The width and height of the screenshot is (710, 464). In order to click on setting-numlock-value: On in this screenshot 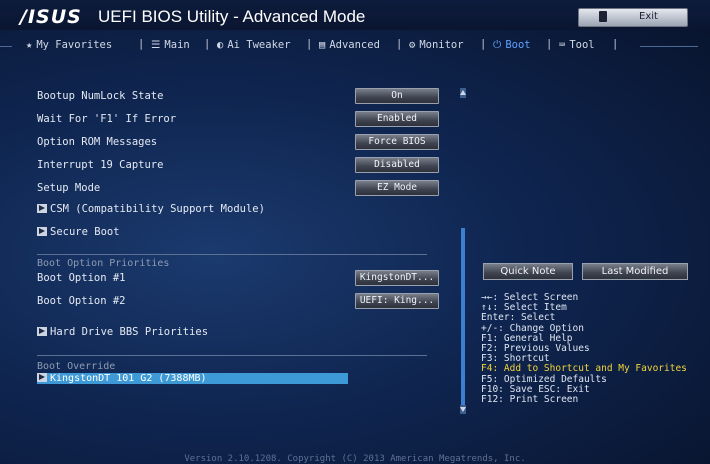, I will do `click(397, 96)`.